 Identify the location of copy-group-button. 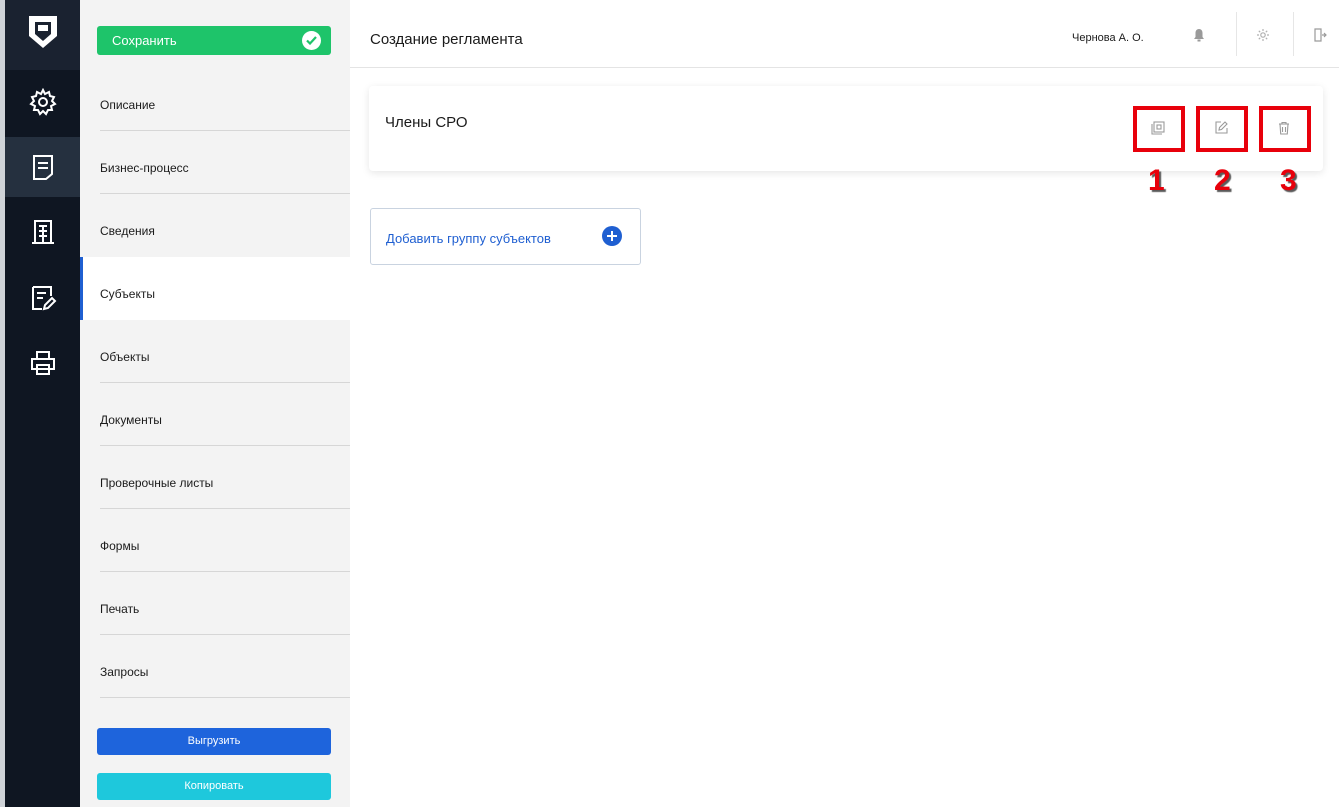
(1159, 129).